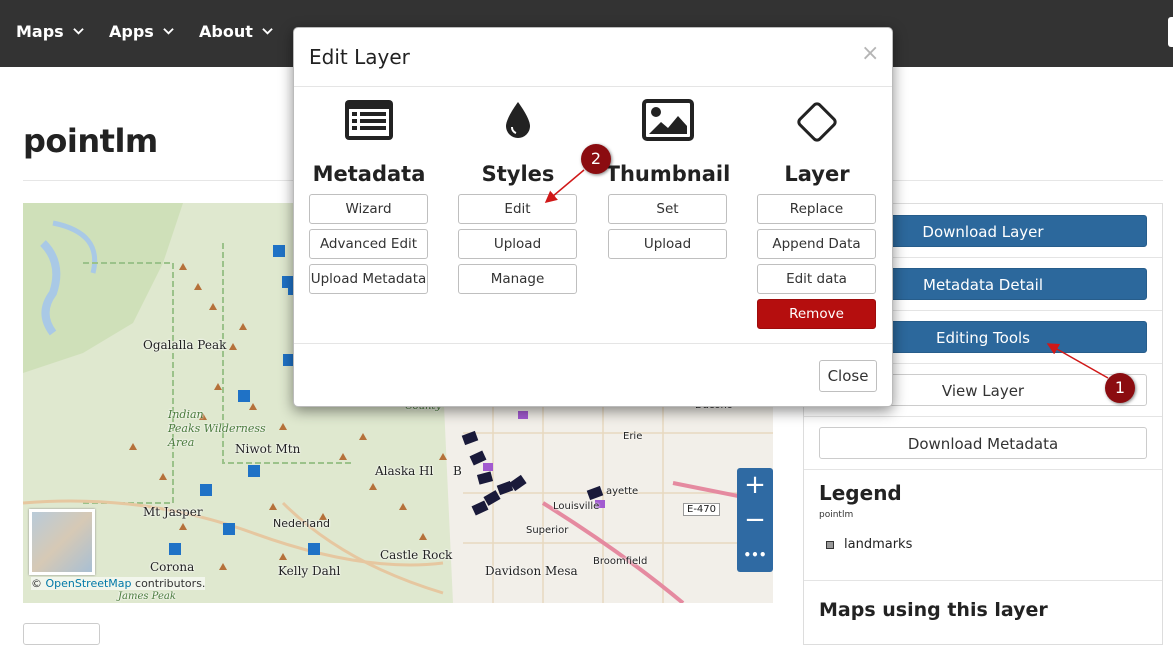 This screenshot has width=1173, height=645. I want to click on column-heading: Layer, so click(817, 174).